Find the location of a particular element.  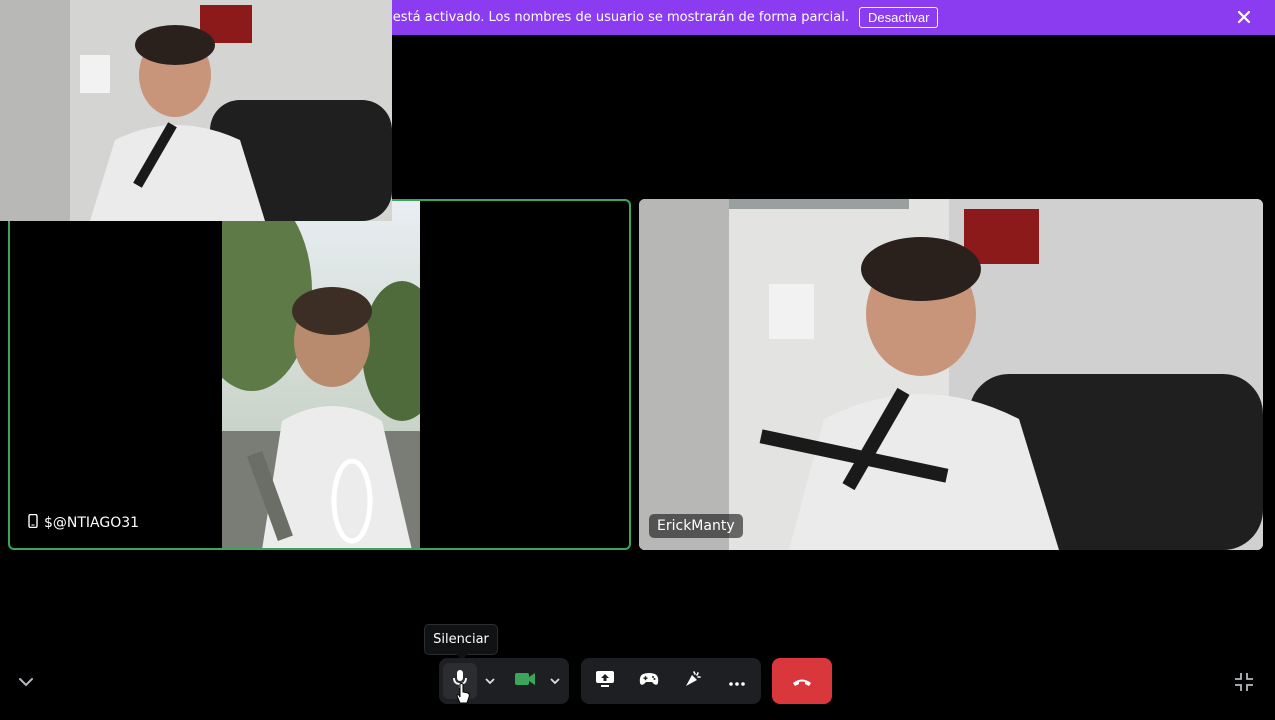

participant-name-tag: $@NTIAGO31 is located at coordinates (83, 523).